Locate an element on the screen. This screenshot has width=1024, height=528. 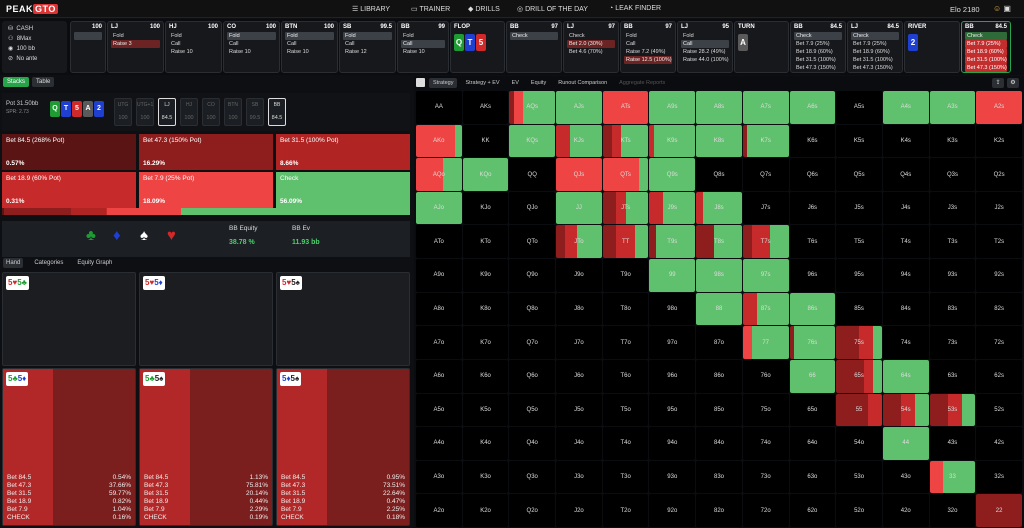
range-cell: 85s is located at coordinates (859, 309).